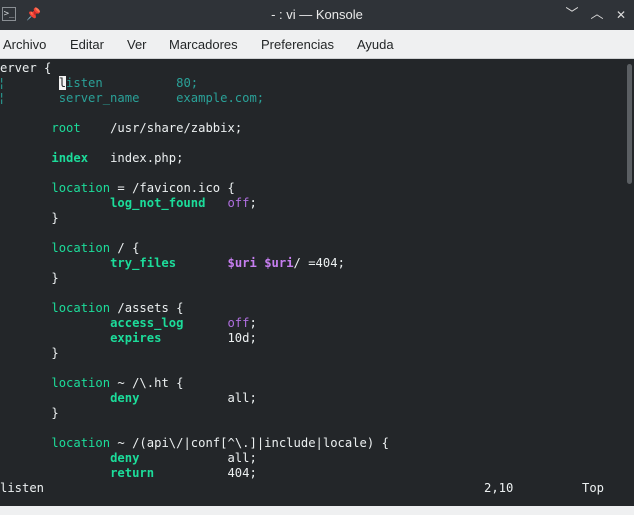 Image resolution: width=634 pixels, height=515 pixels. What do you see at coordinates (375, 44) in the screenshot?
I see `menu-ayuda: Ayuda` at bounding box center [375, 44].